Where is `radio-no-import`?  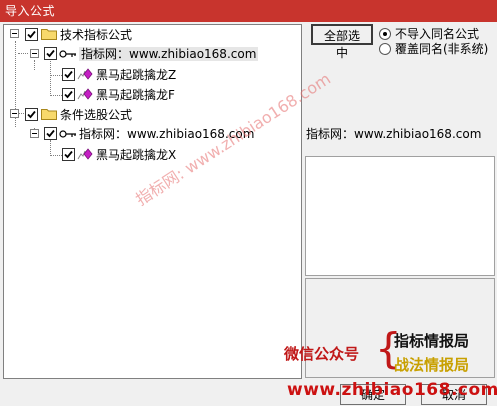
radio-no-import is located at coordinates (385, 34).